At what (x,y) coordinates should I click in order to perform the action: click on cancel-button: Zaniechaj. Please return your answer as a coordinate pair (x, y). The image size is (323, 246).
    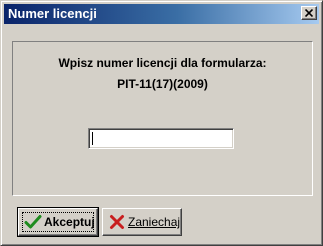
    Looking at the image, I should click on (142, 222).